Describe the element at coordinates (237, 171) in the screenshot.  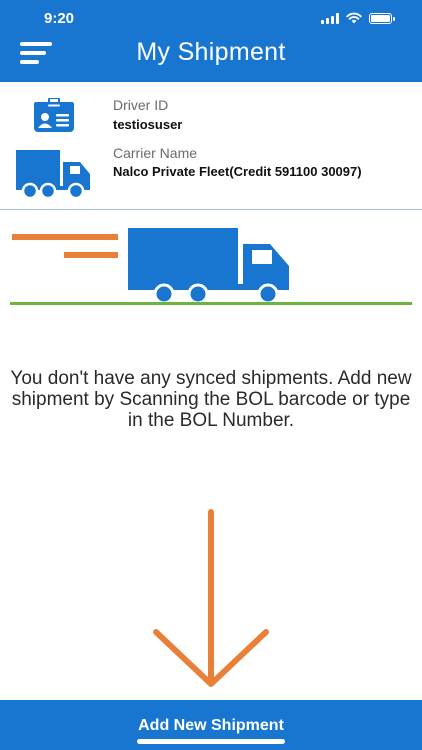
I see `carrier-name-value: Nalco Private Fleet(Credit 591100 30097)` at that location.